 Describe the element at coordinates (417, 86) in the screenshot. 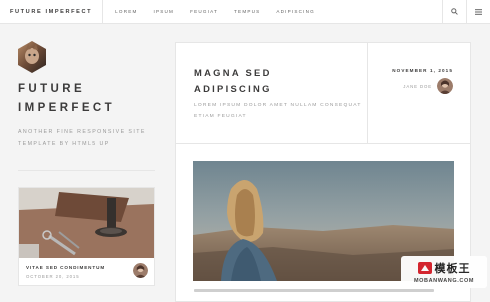

I see `post-author-name: JANE DOE` at that location.